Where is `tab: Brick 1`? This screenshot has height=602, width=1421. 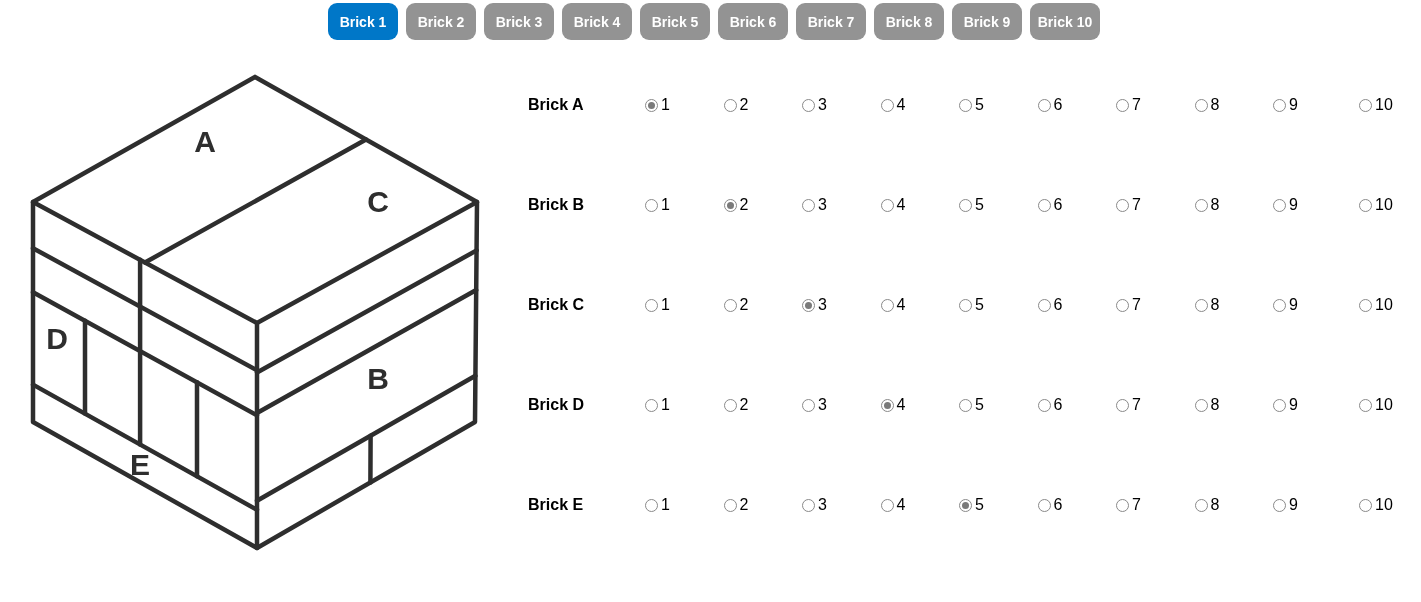
tab: Brick 1 is located at coordinates (363, 21).